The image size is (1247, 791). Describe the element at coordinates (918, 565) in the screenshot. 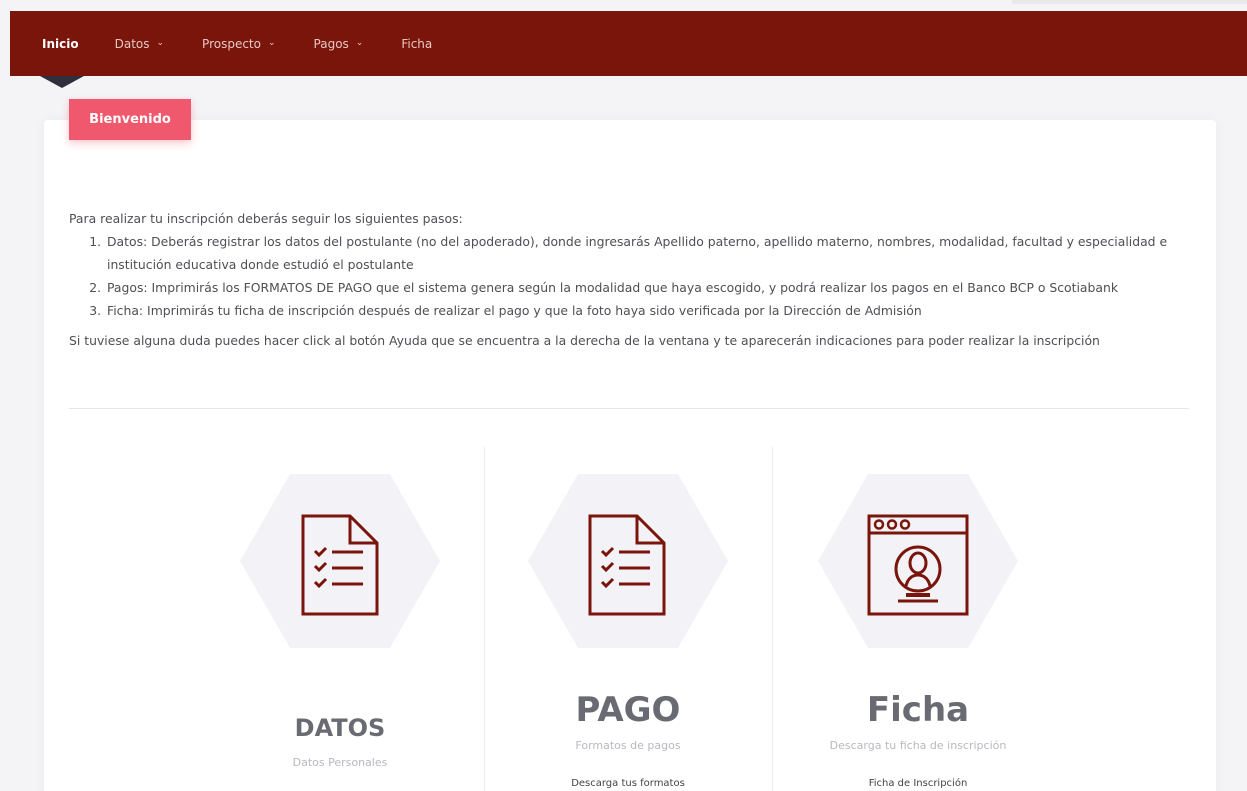

I see `profile-window-icon` at that location.